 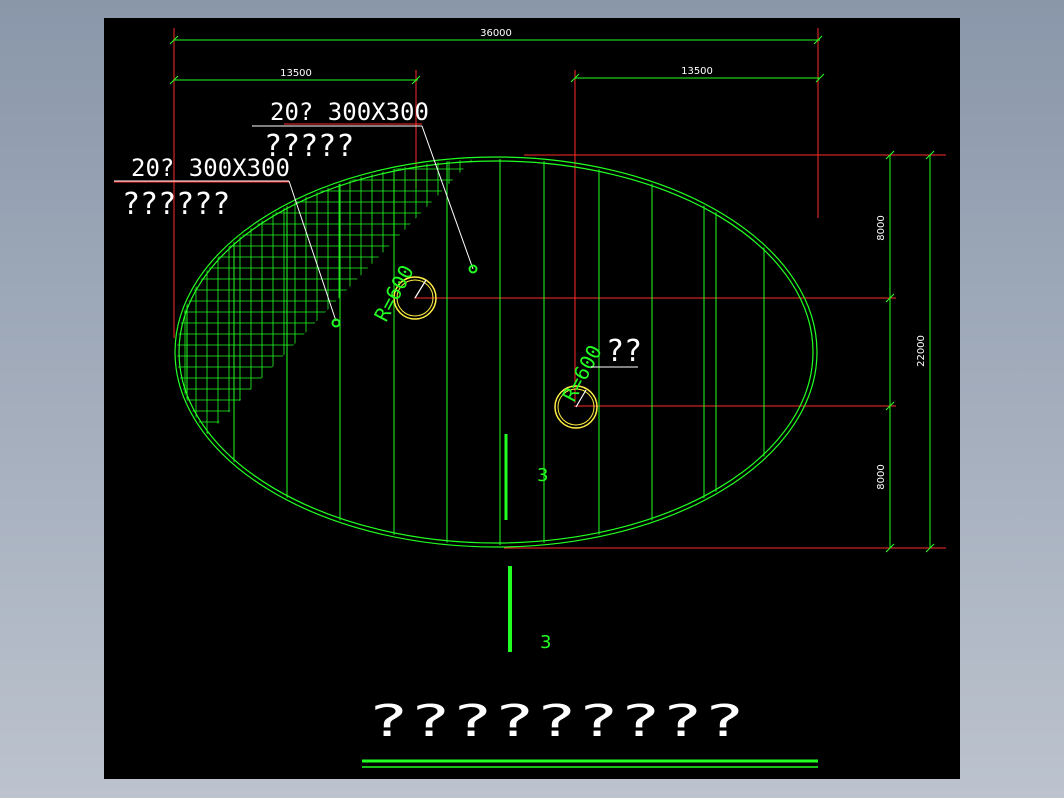 What do you see at coordinates (296, 73) in the screenshot?
I see `dim-left-offset: 13500` at bounding box center [296, 73].